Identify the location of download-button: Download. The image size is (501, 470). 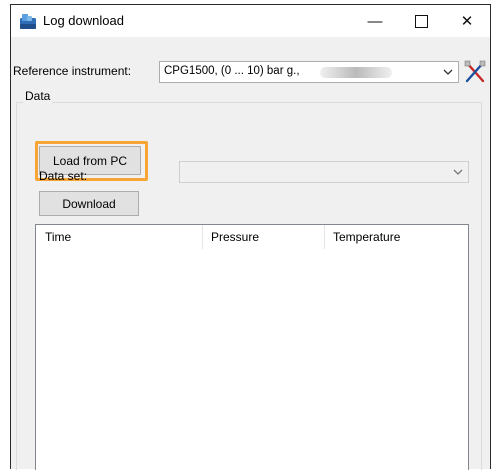
(89, 203).